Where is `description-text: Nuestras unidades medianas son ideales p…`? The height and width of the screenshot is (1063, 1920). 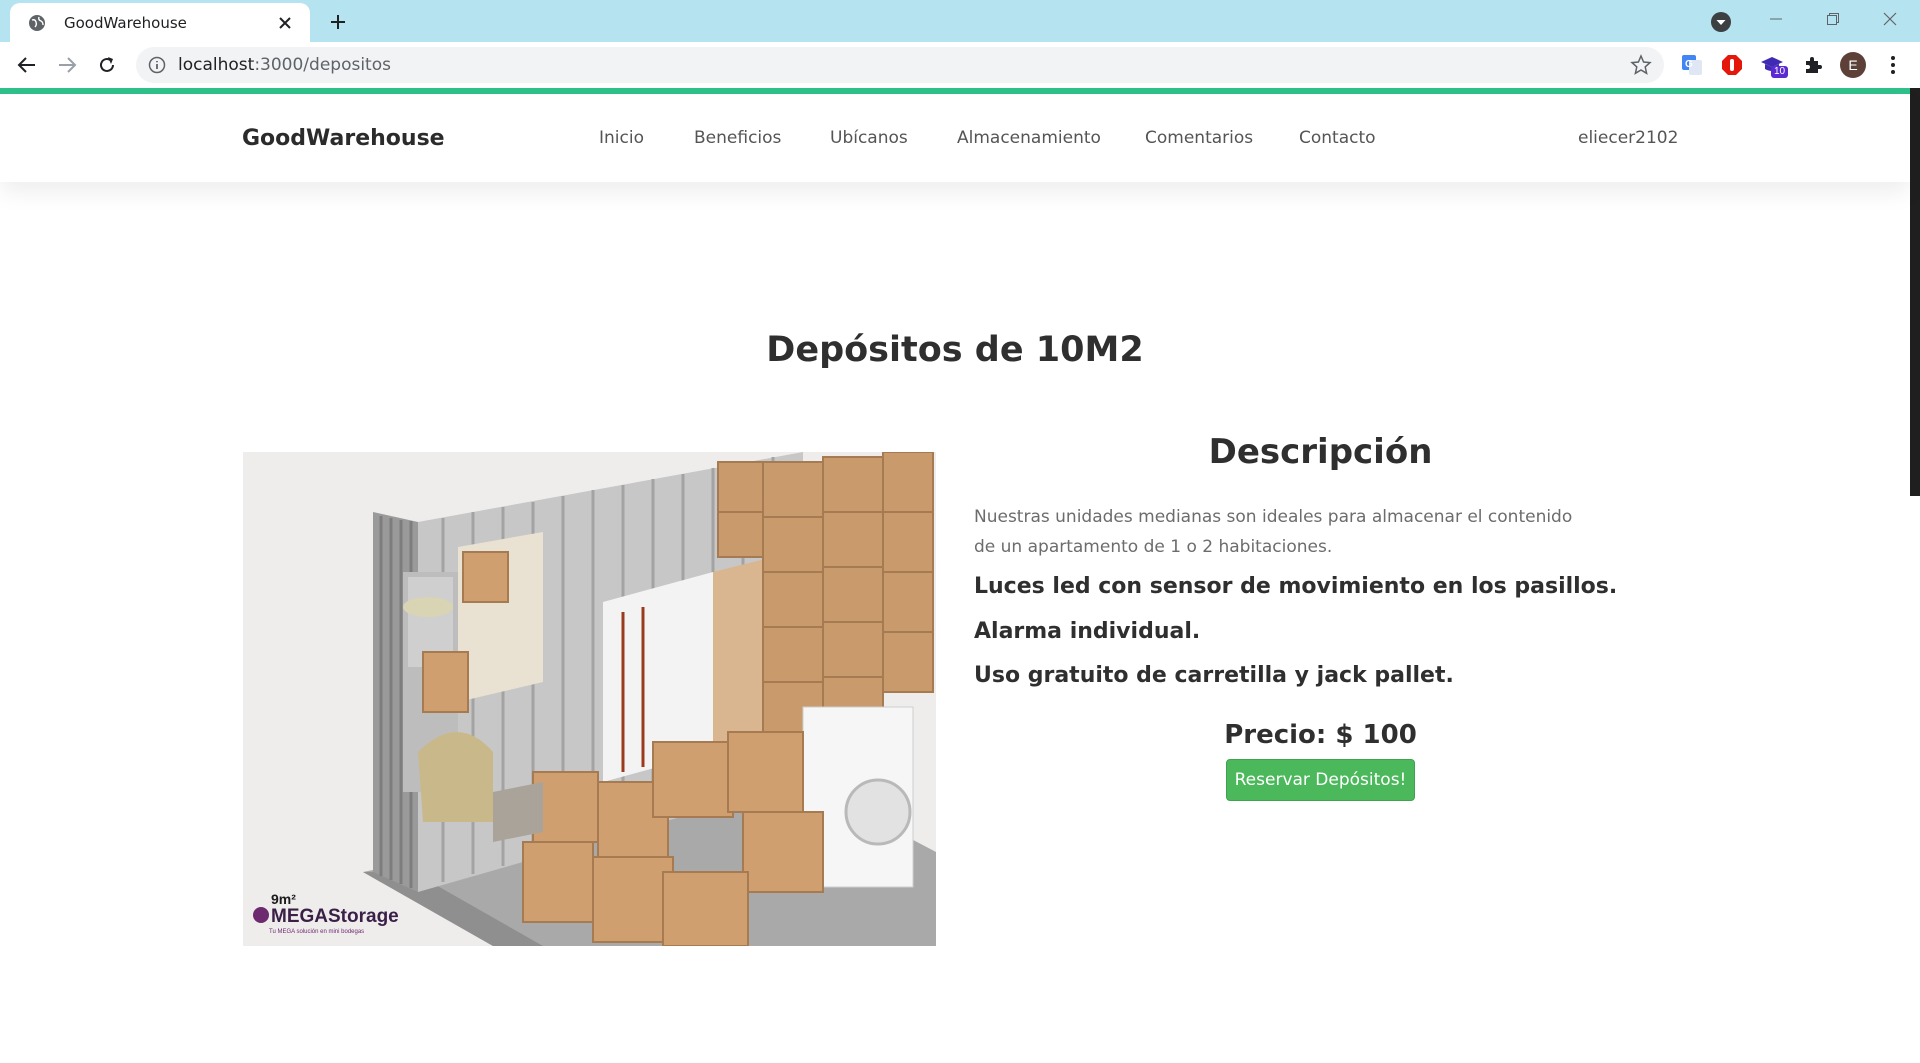 description-text: Nuestras unidades medianas son ideales p… is located at coordinates (1273, 532).